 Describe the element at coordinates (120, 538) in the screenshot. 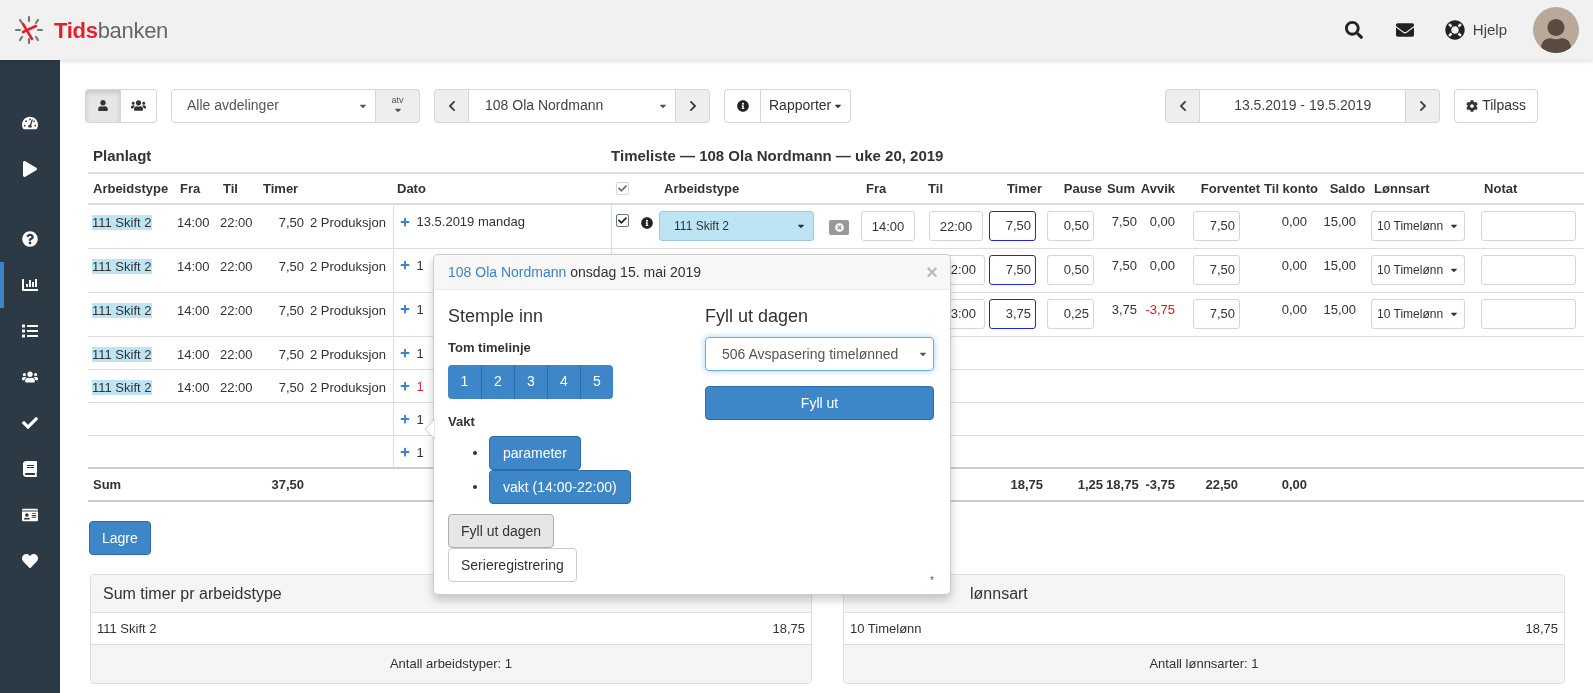

I see `save-button: Lagre` at that location.